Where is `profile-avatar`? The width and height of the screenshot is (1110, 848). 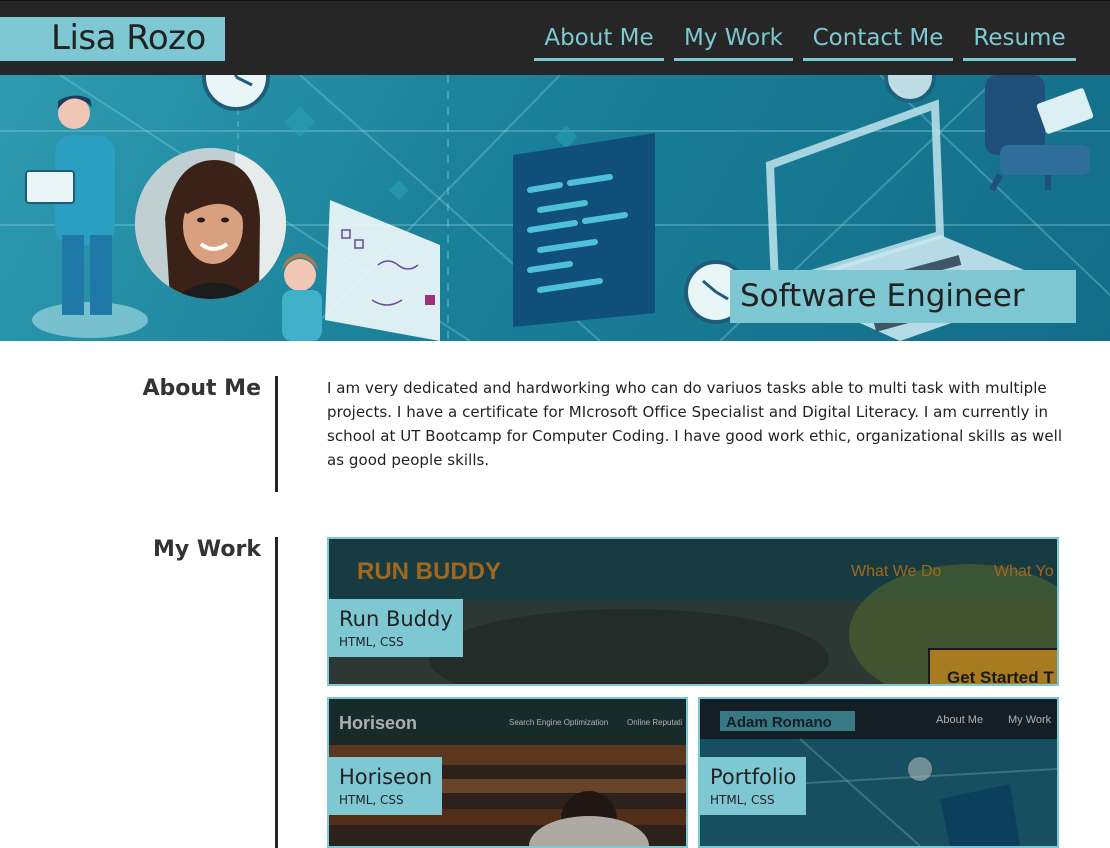 profile-avatar is located at coordinates (210, 223).